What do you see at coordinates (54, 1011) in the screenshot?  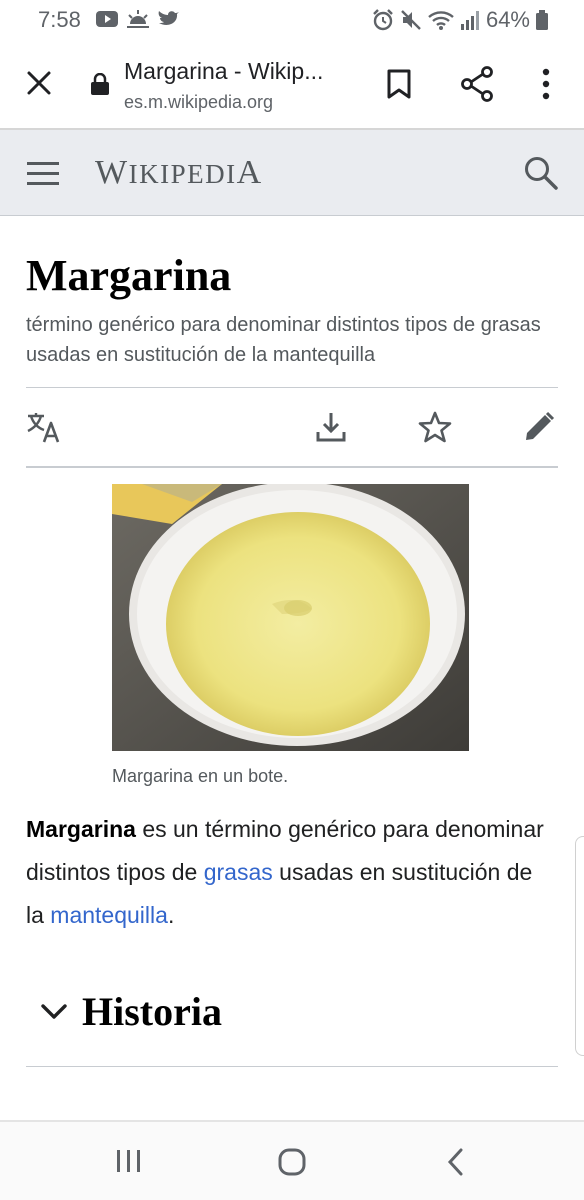 I see `chevron-down-icon` at bounding box center [54, 1011].